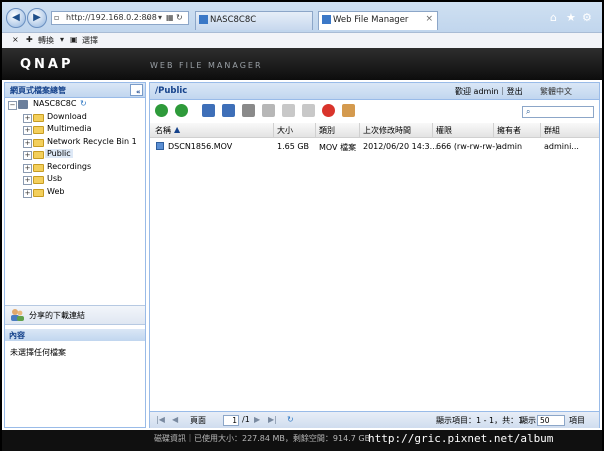 This screenshot has width=604, height=451. What do you see at coordinates (160, 17) in the screenshot?
I see `dropdown-icon: ▾` at bounding box center [160, 17].